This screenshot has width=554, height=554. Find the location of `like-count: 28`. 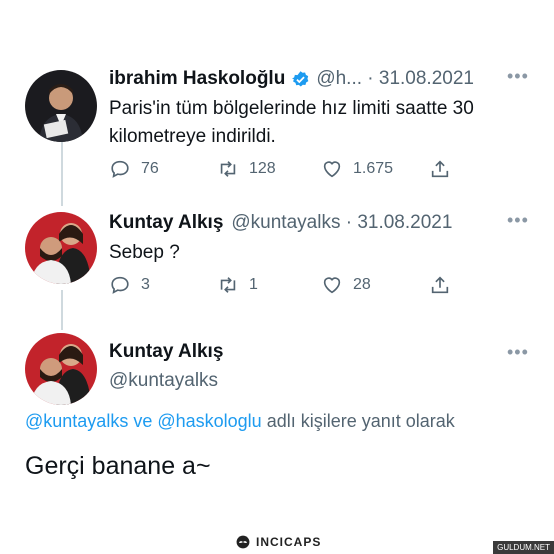

like-count: 28 is located at coordinates (362, 284).